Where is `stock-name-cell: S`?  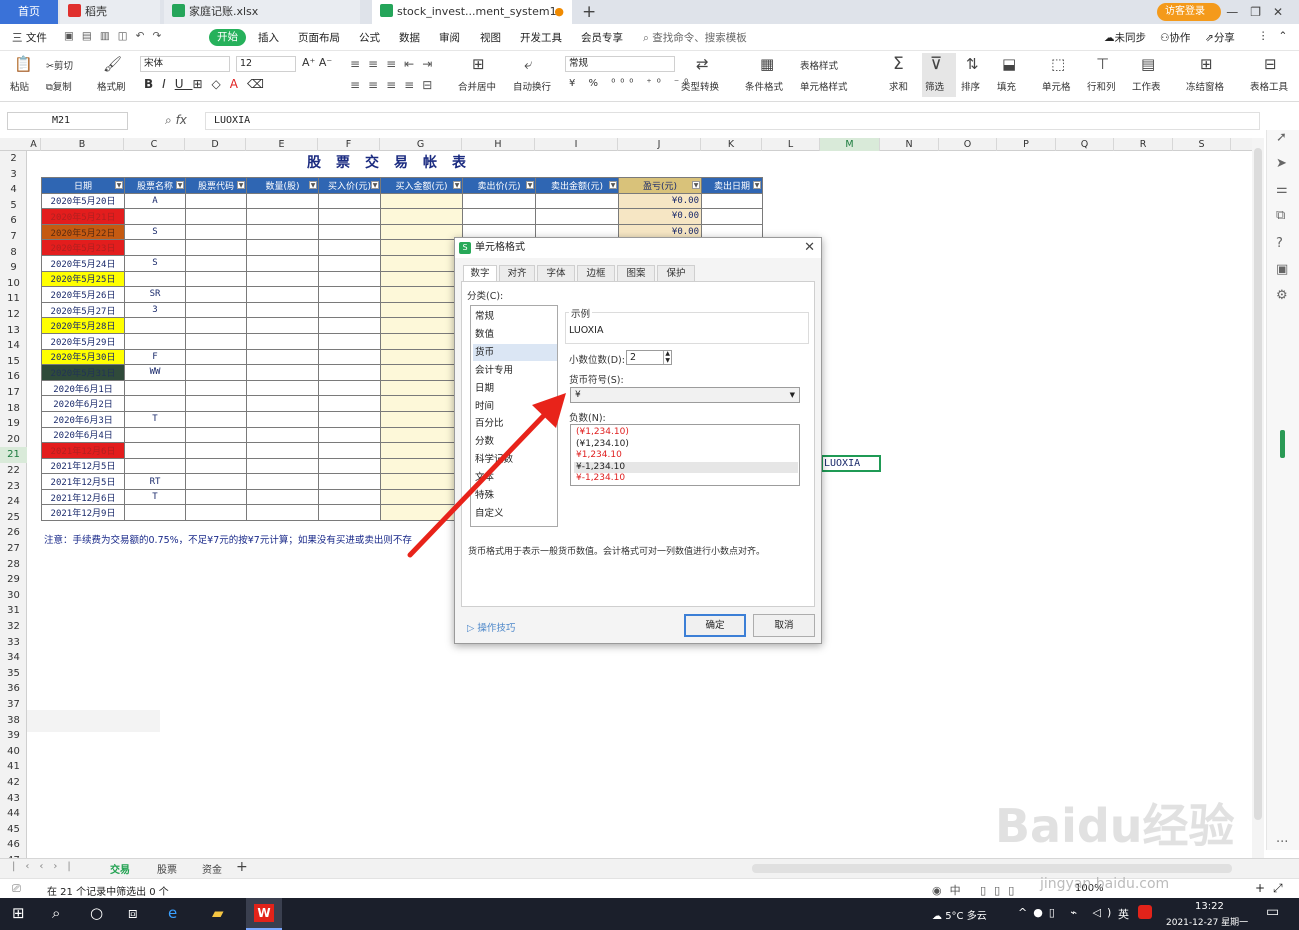
stock-name-cell: S is located at coordinates (155, 232).